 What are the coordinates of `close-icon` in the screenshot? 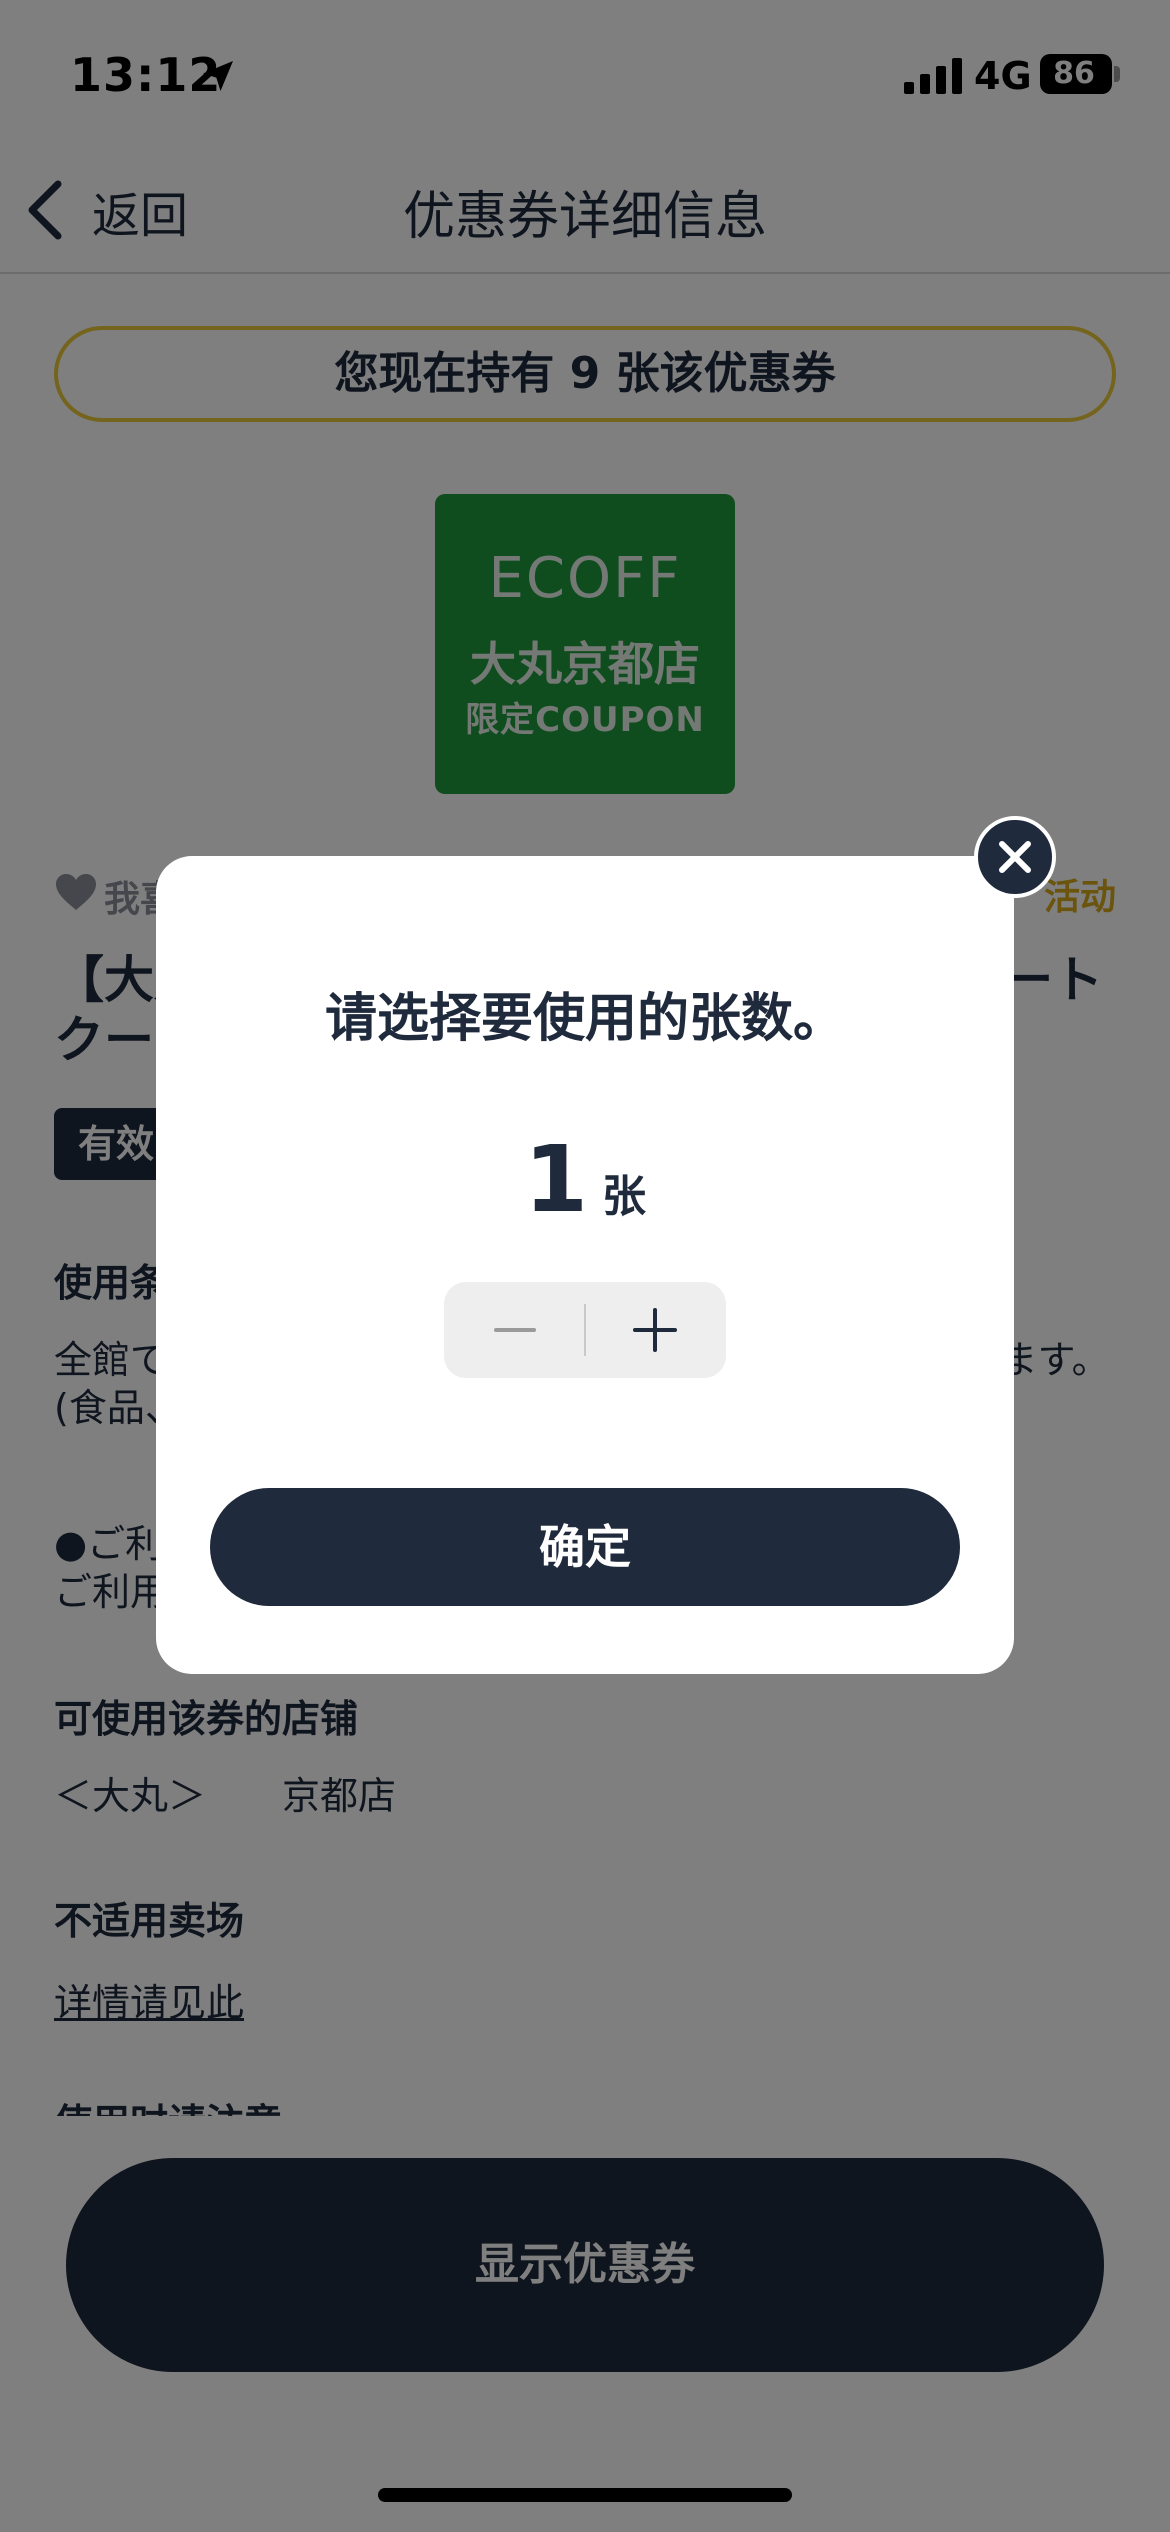 It's located at (1015, 857).